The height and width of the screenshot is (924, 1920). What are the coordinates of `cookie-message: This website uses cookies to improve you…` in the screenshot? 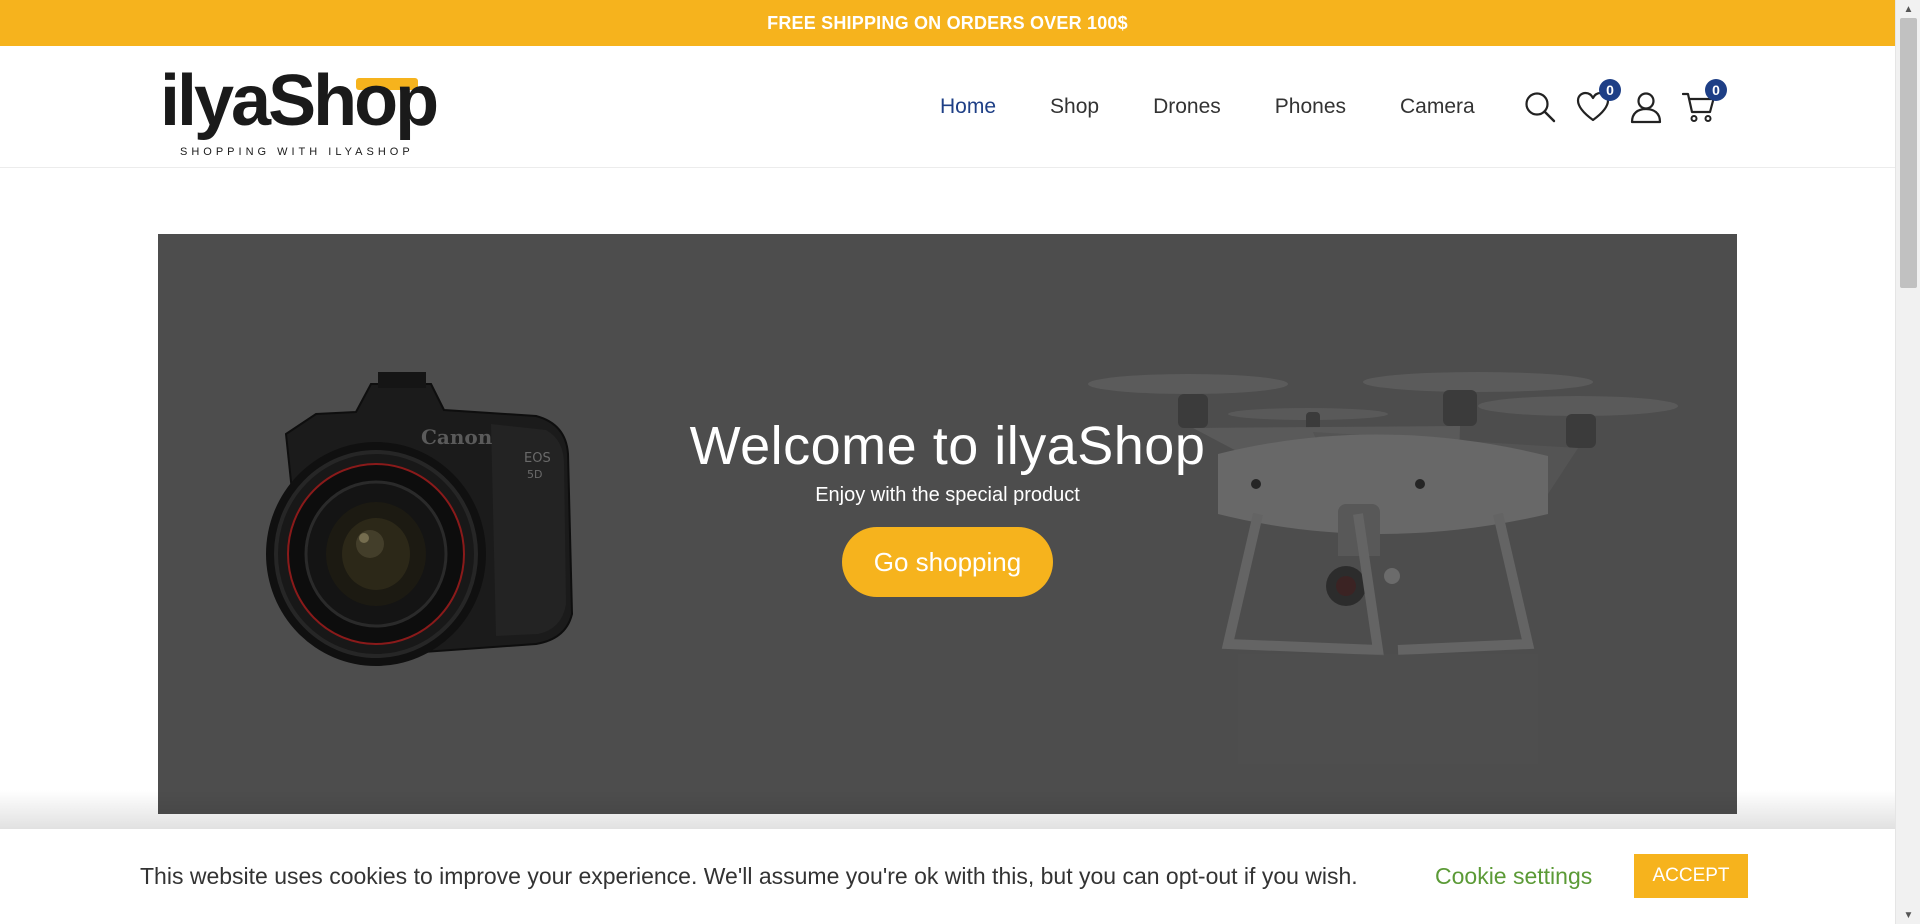 It's located at (749, 876).